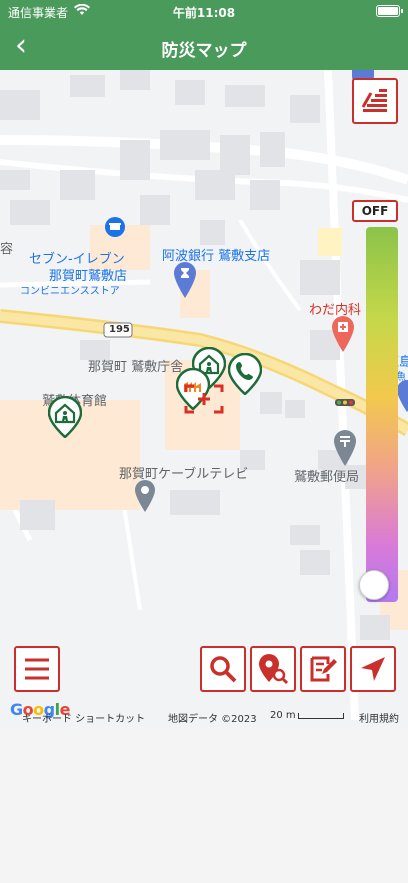 The height and width of the screenshot is (883, 408). I want to click on opacity-slider-knob, so click(374, 585).